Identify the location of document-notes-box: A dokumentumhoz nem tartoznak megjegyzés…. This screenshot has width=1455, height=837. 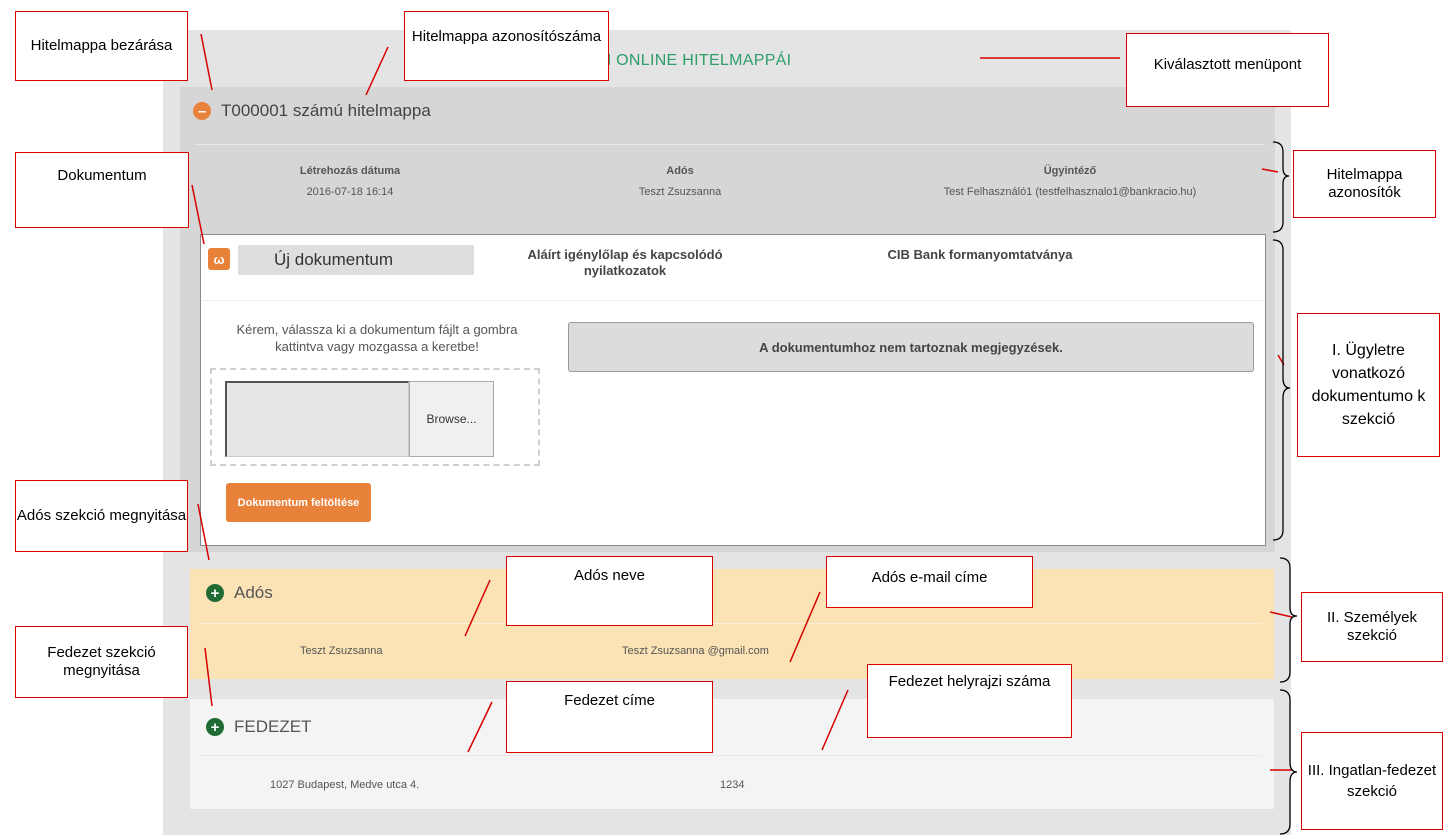
(911, 347).